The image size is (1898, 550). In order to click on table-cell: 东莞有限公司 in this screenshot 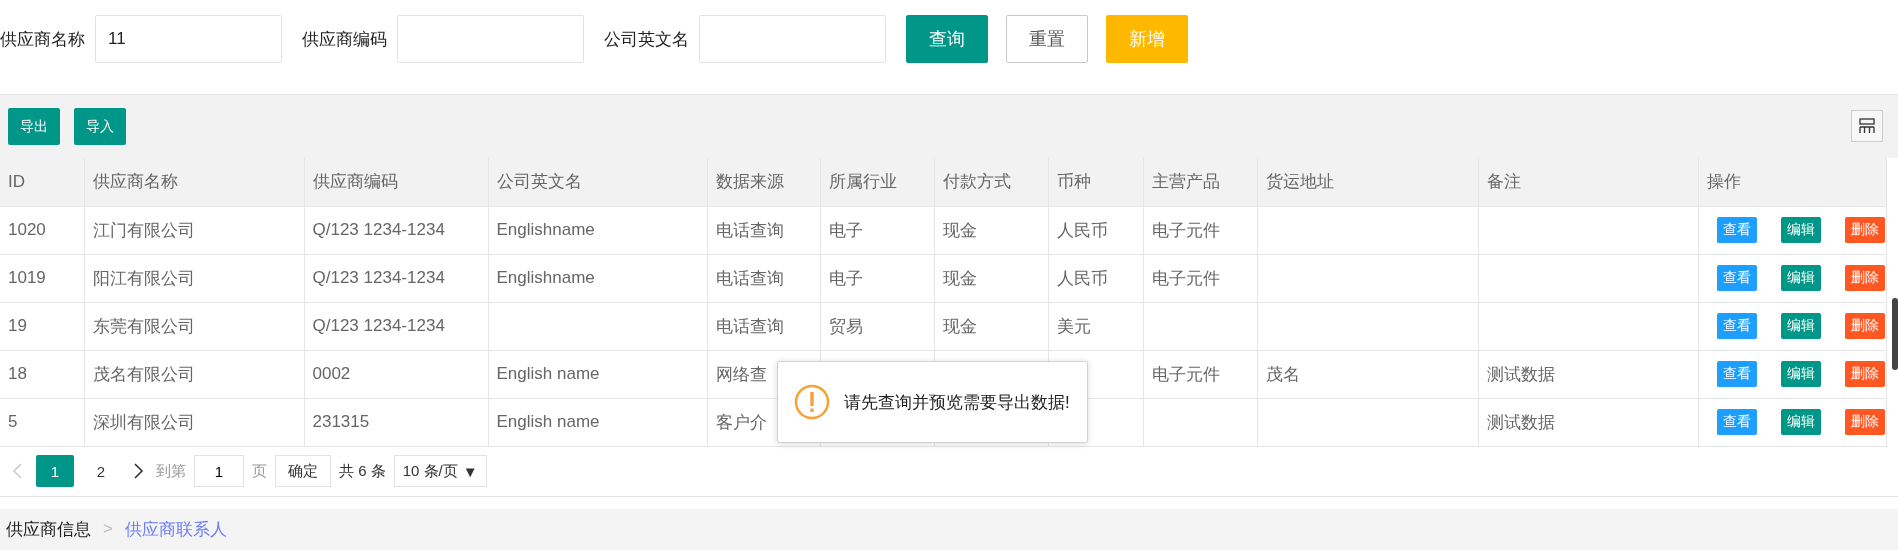, I will do `click(143, 326)`.